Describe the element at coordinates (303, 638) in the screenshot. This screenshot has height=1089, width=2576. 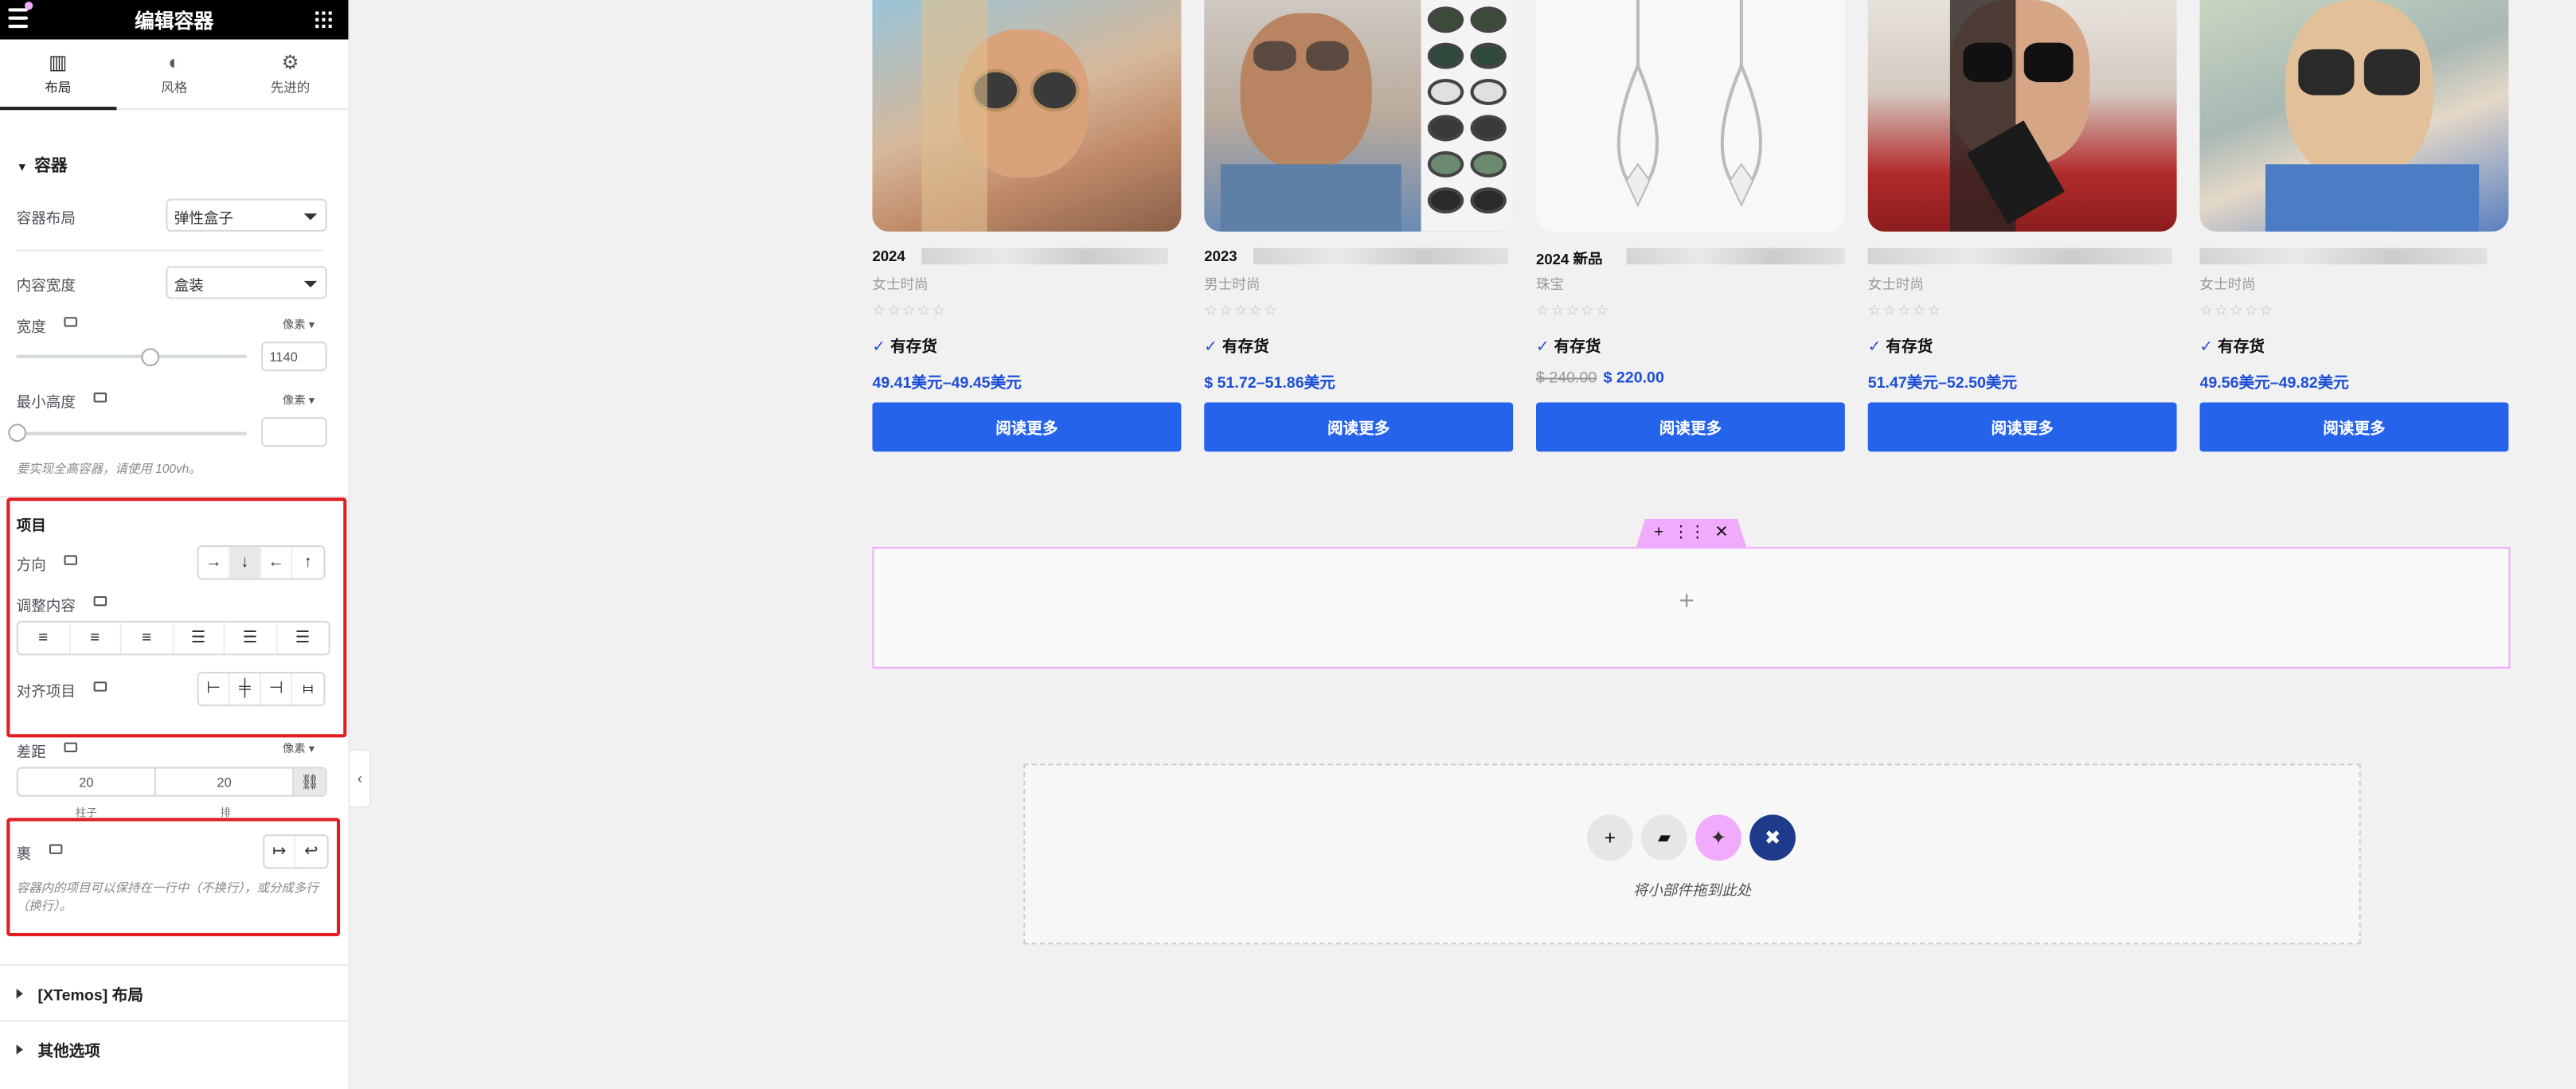
I see `justify-space-evenly-icon: ☰` at that location.